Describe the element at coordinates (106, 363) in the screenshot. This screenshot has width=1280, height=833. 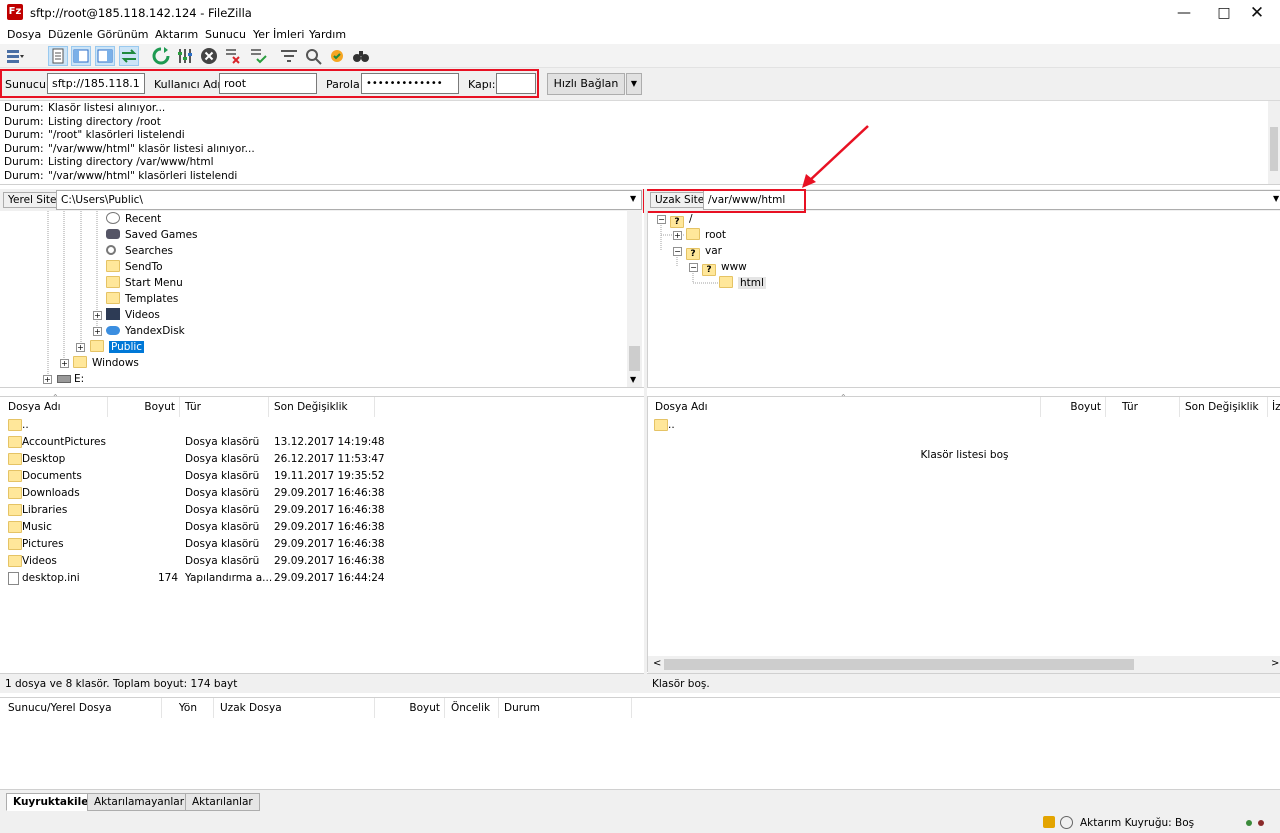
I see `tree-item-windows: Windows` at that location.